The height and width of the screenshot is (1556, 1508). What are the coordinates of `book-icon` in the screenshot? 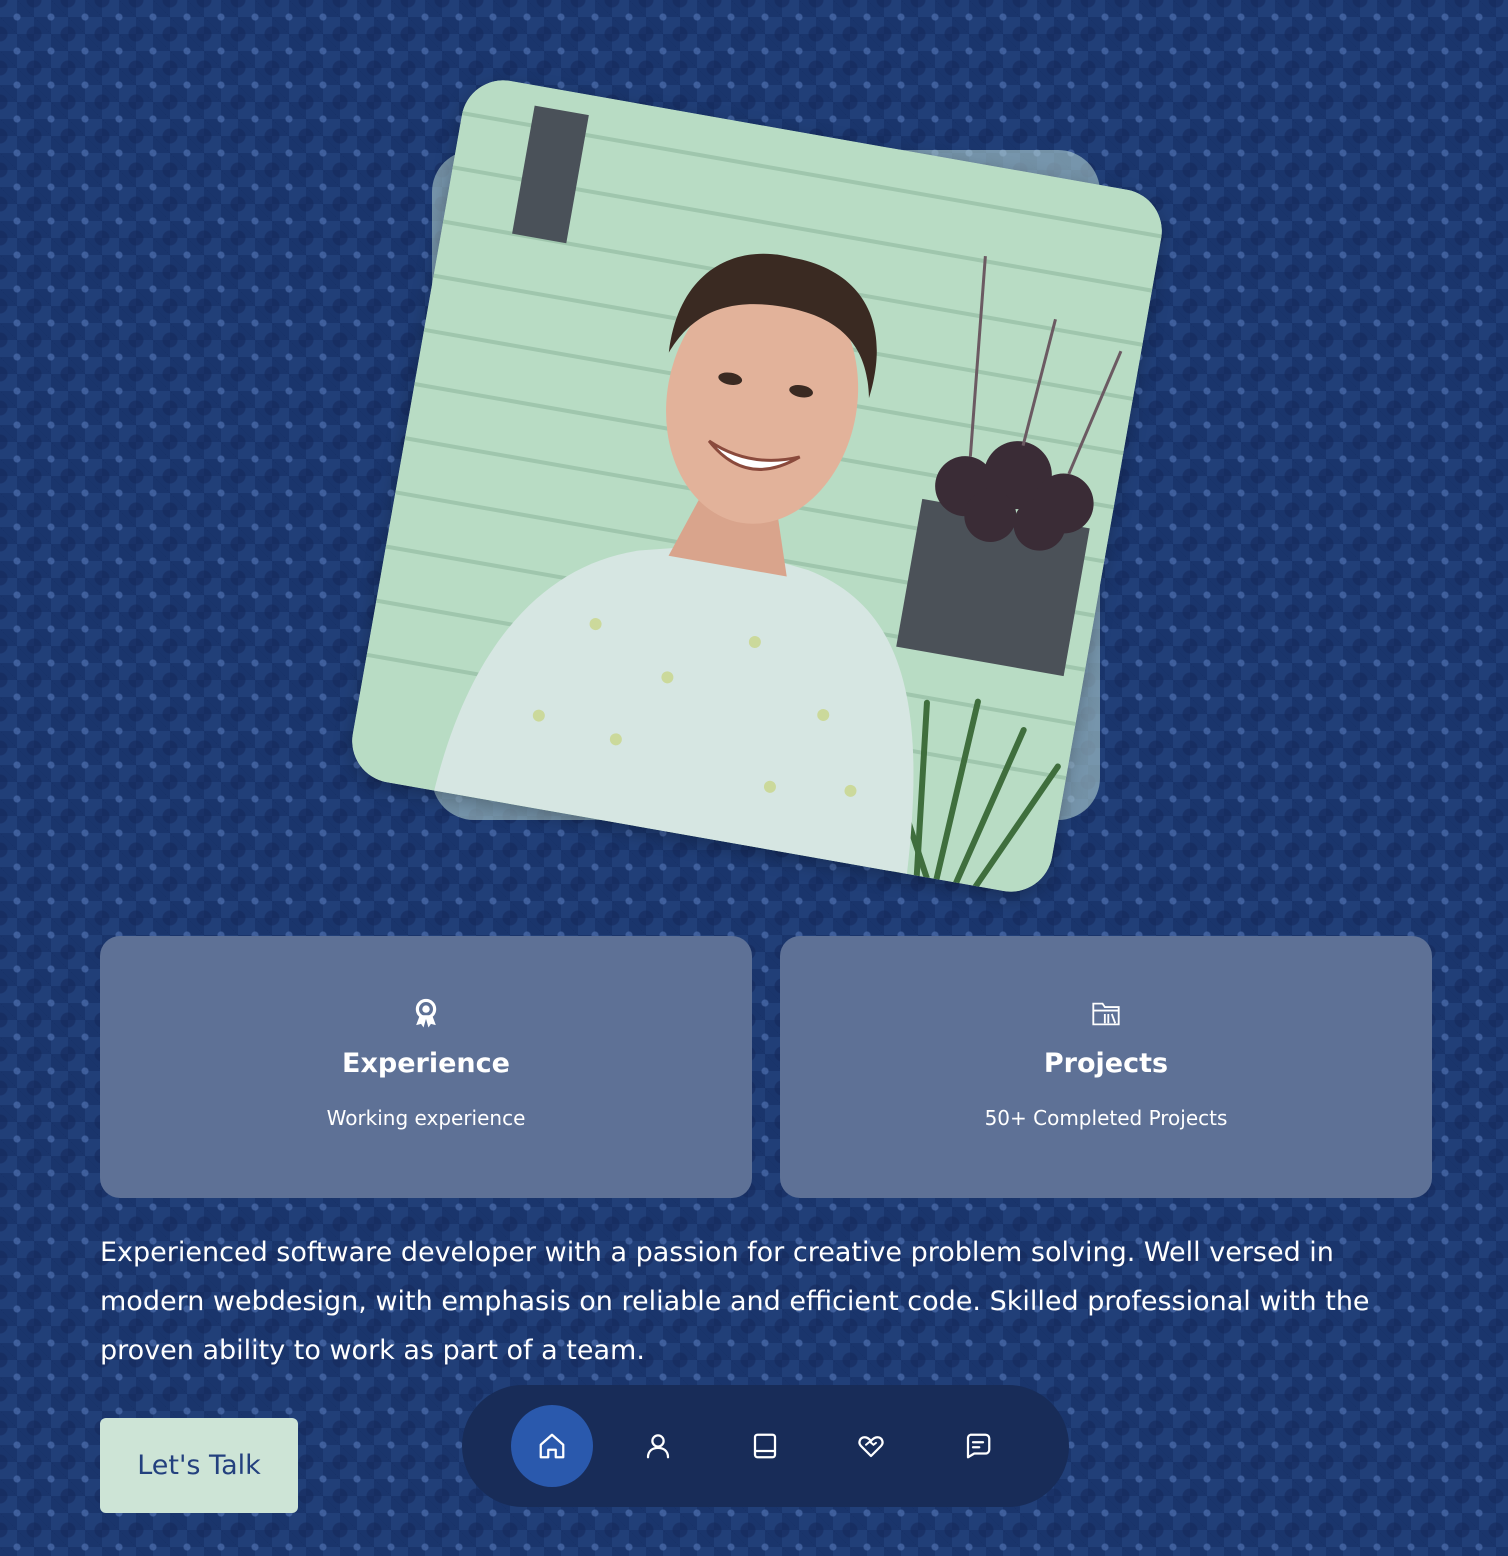 It's located at (765, 1446).